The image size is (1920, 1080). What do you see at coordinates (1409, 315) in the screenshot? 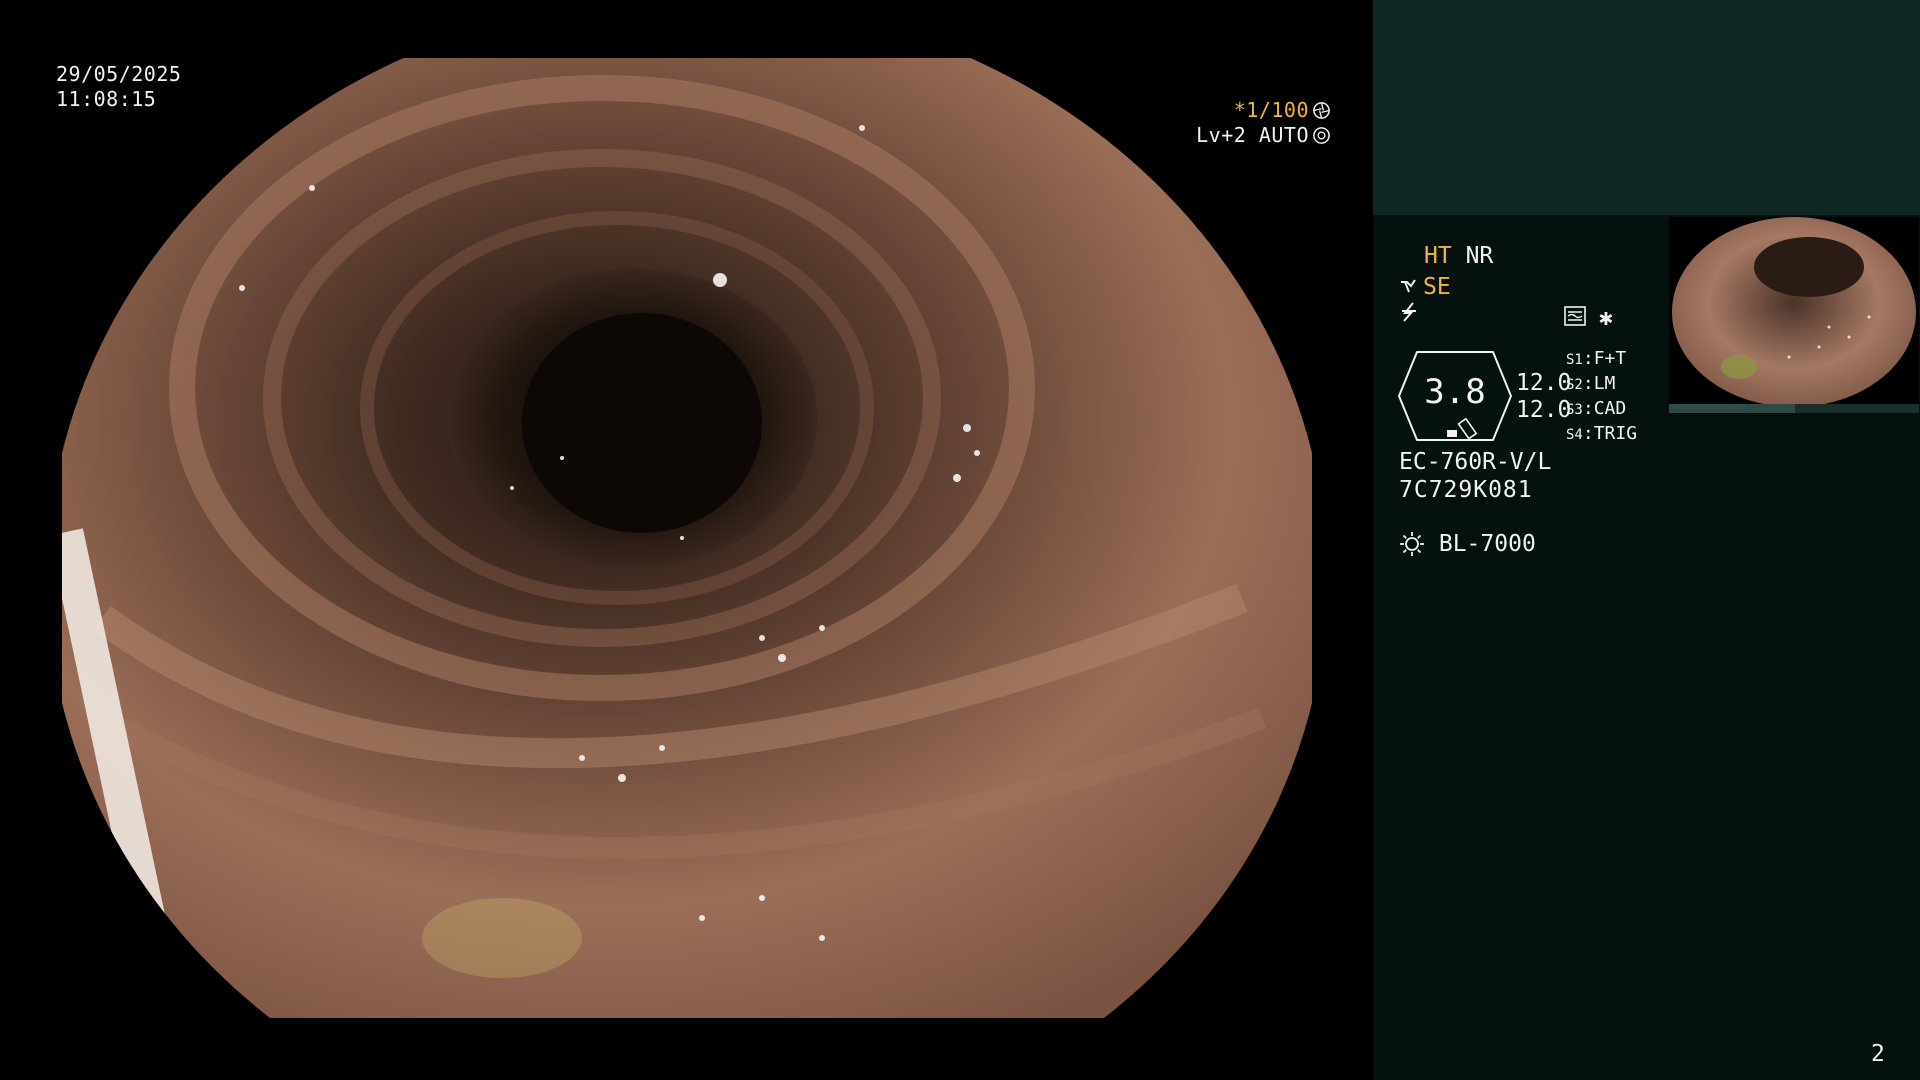
I see `lightning-icon` at bounding box center [1409, 315].